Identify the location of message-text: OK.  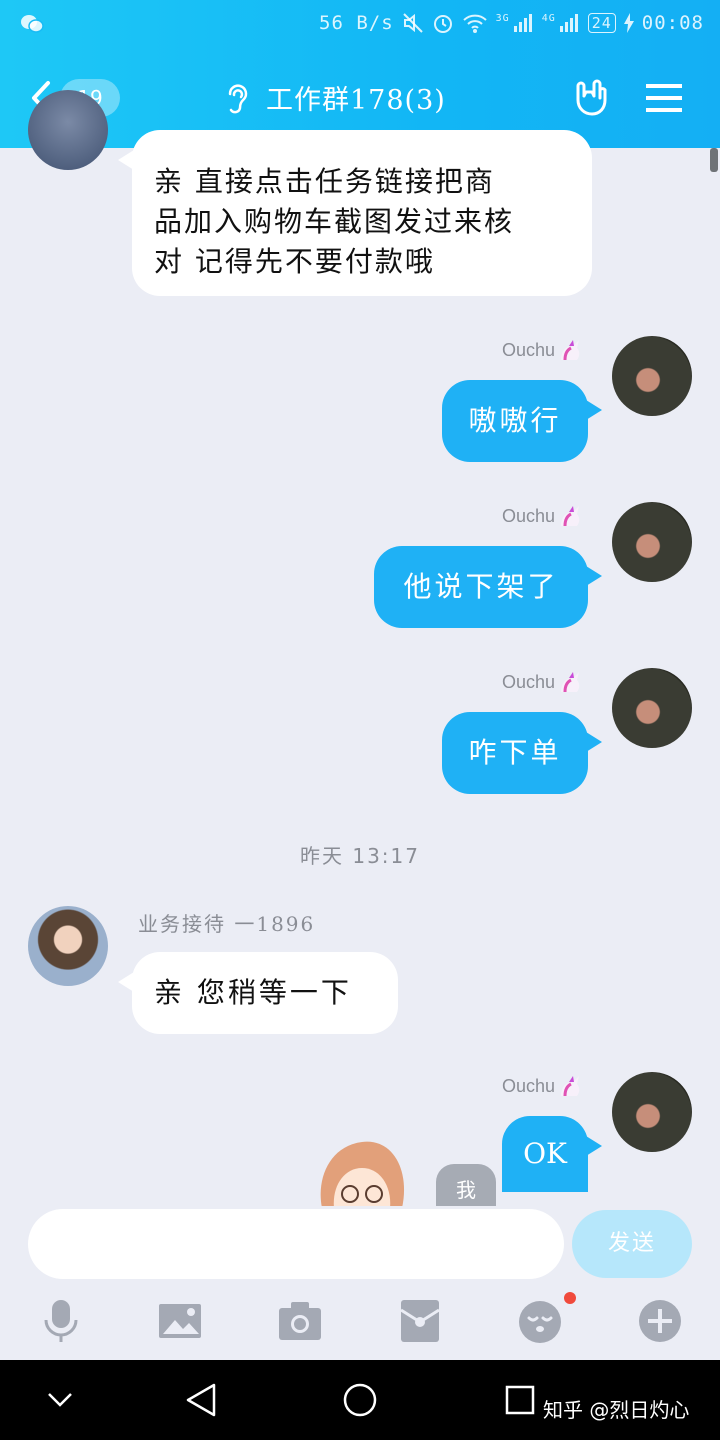
(545, 1153).